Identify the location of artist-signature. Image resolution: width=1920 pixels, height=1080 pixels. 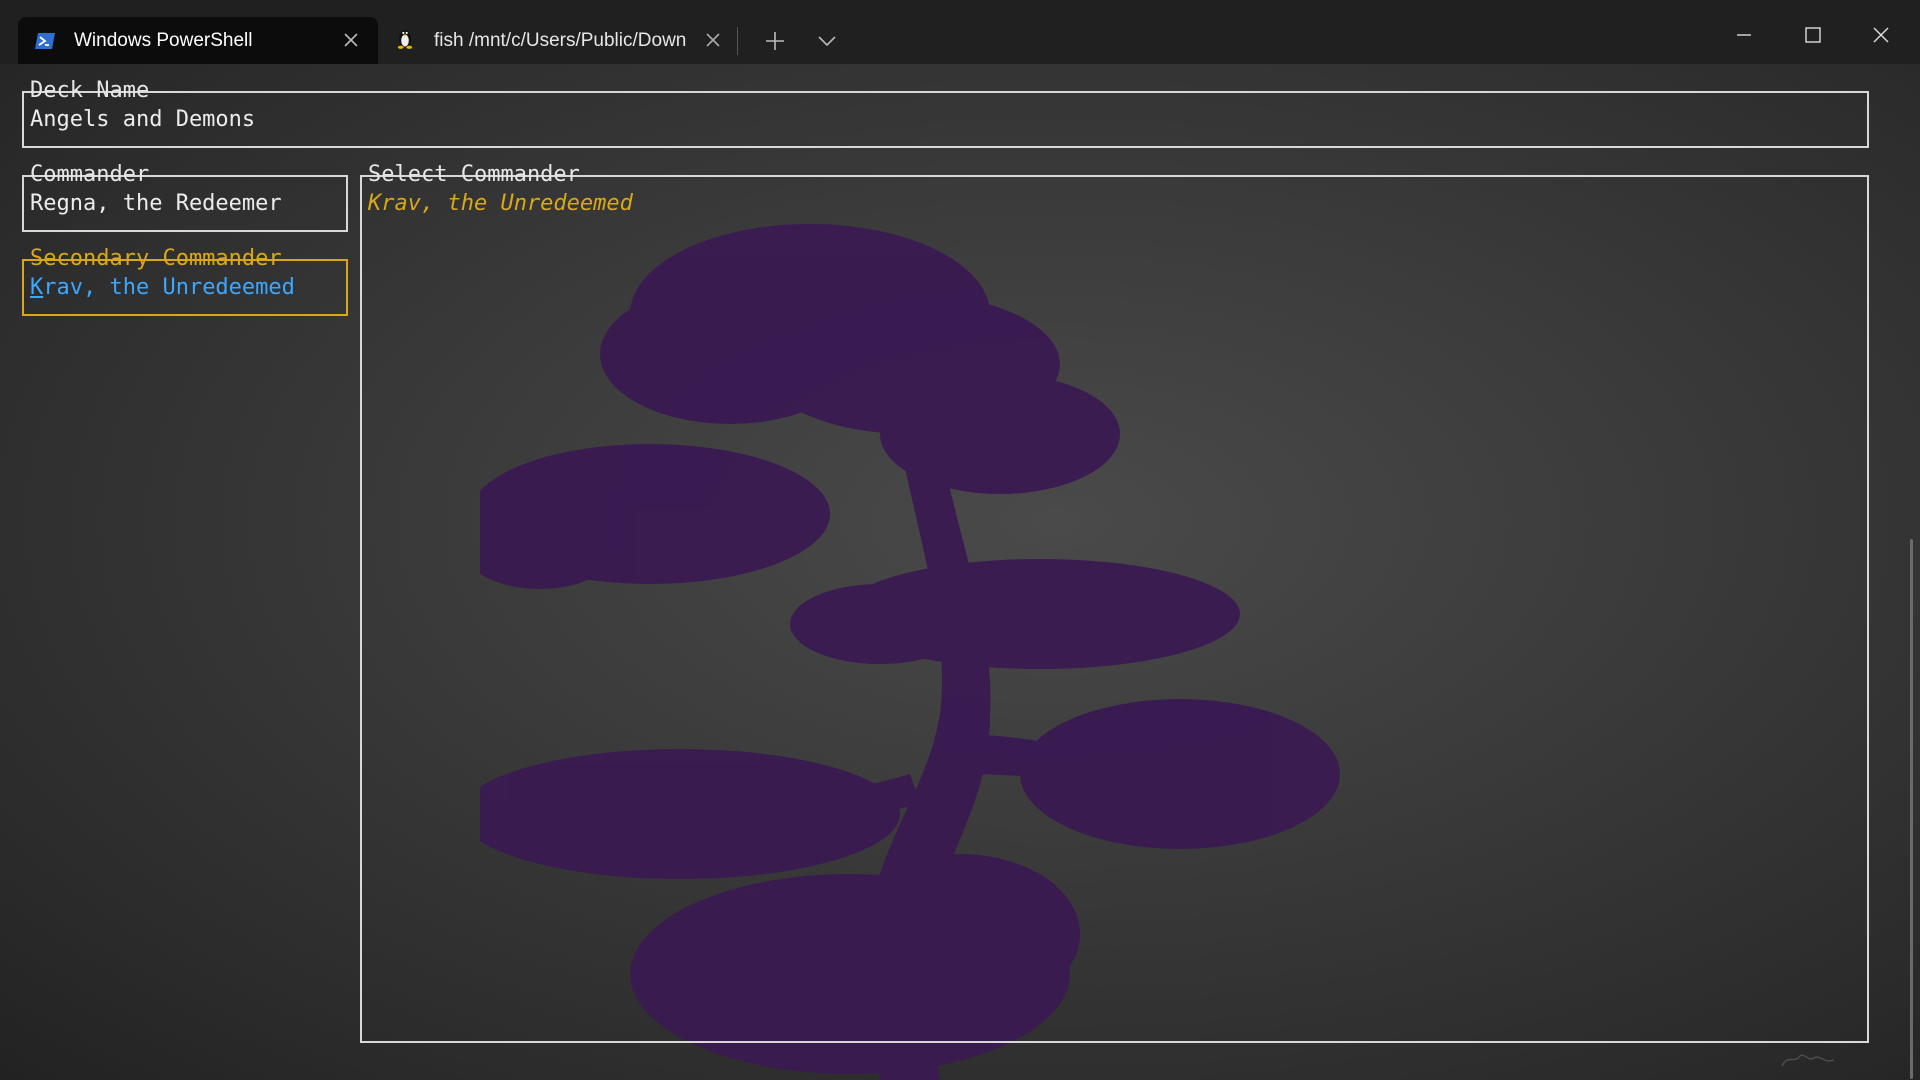
(1808, 1060).